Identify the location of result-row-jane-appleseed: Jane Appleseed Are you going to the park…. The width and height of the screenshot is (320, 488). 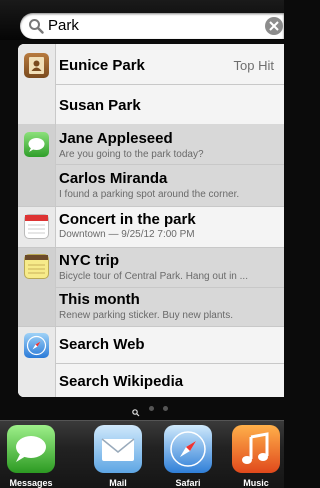
(170, 144).